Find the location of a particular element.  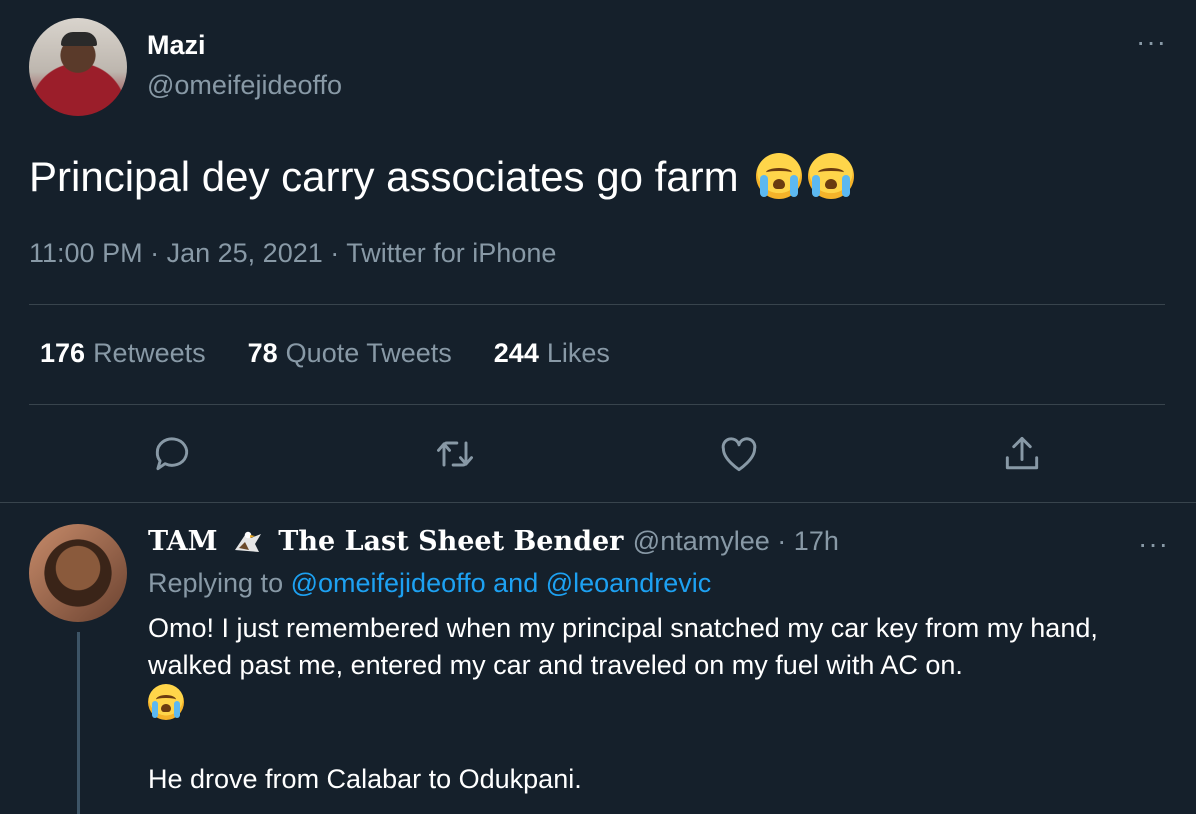

reply-text-line: He drove from Calabar to Odukpani. is located at coordinates (365, 779).